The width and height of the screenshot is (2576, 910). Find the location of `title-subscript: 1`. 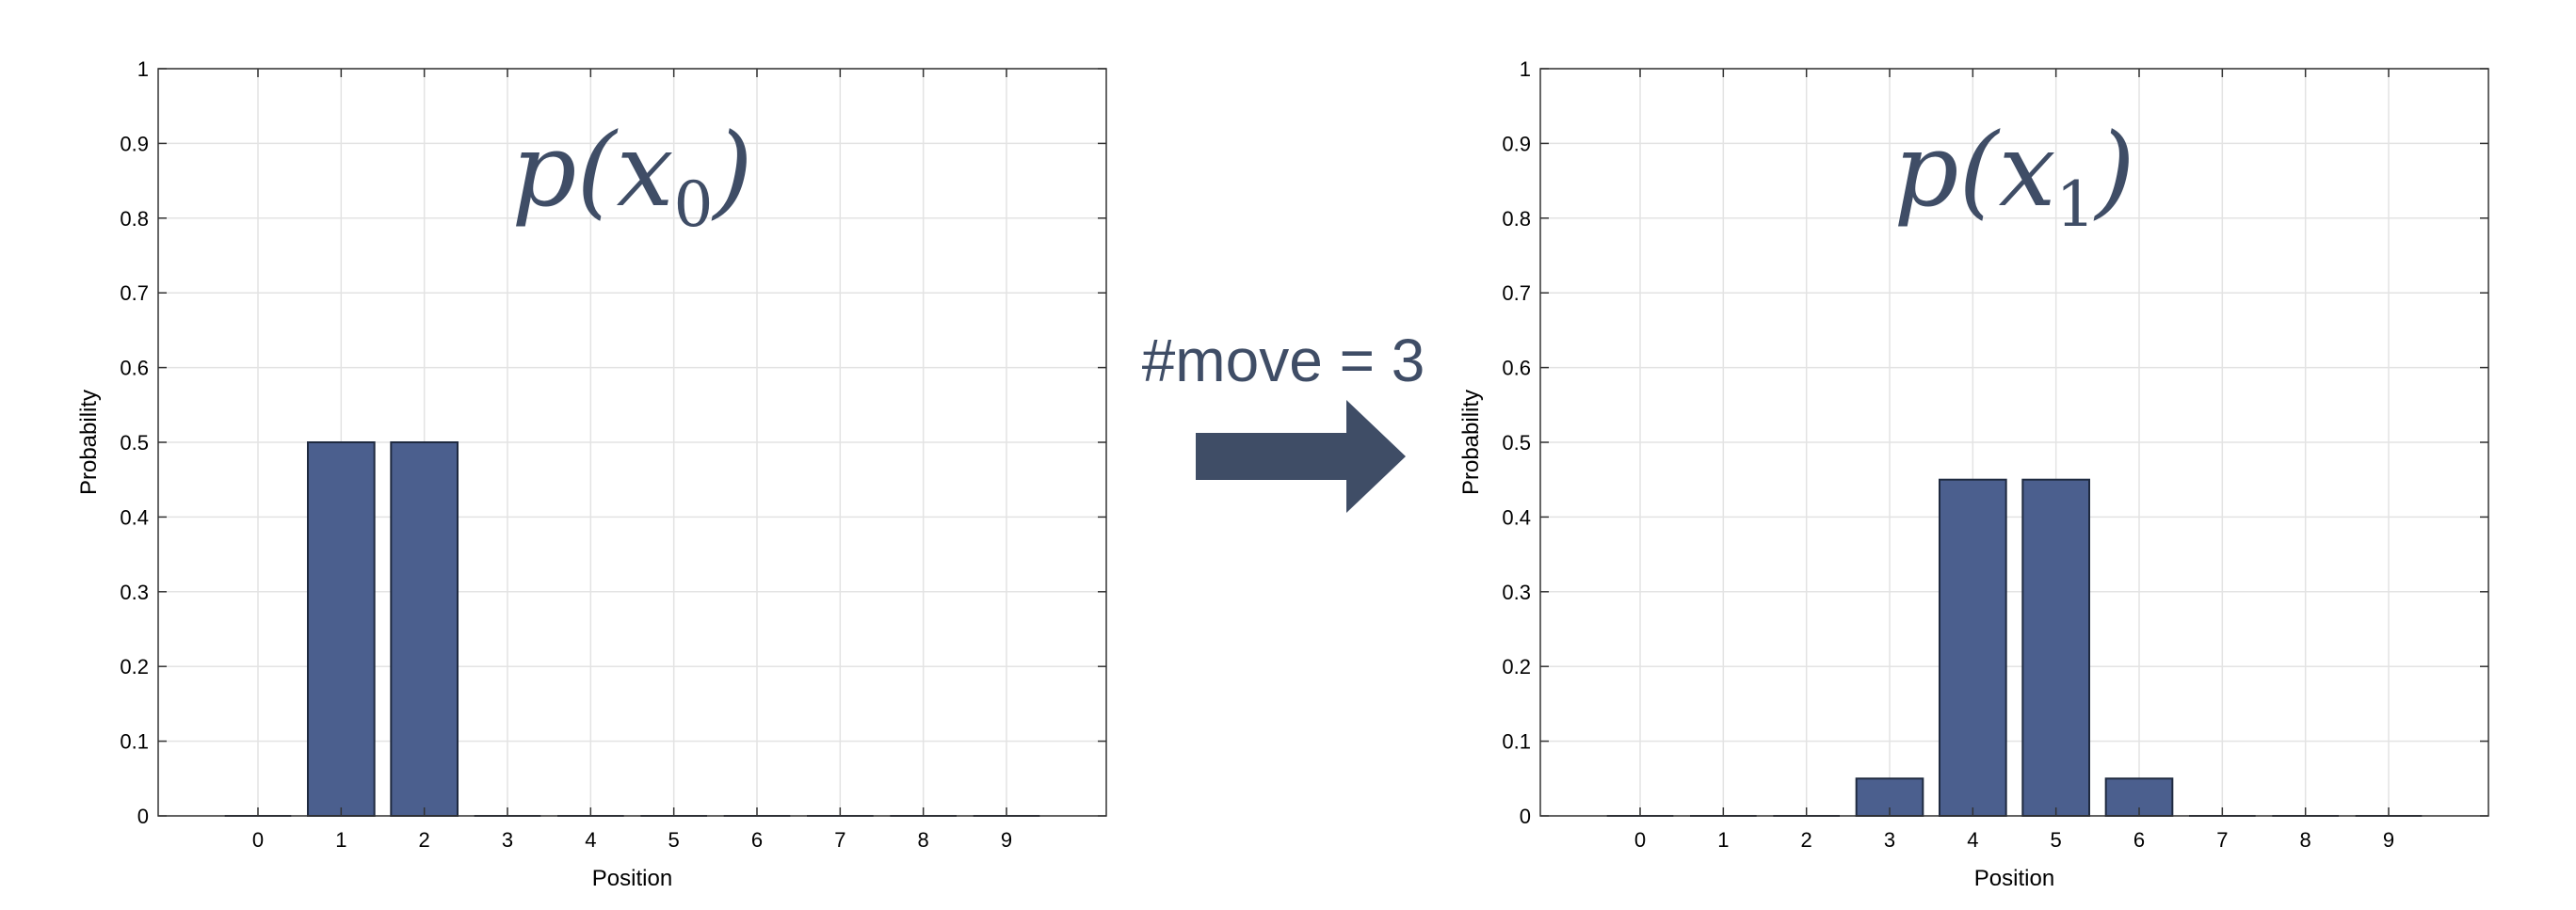

title-subscript: 1 is located at coordinates (2076, 204).